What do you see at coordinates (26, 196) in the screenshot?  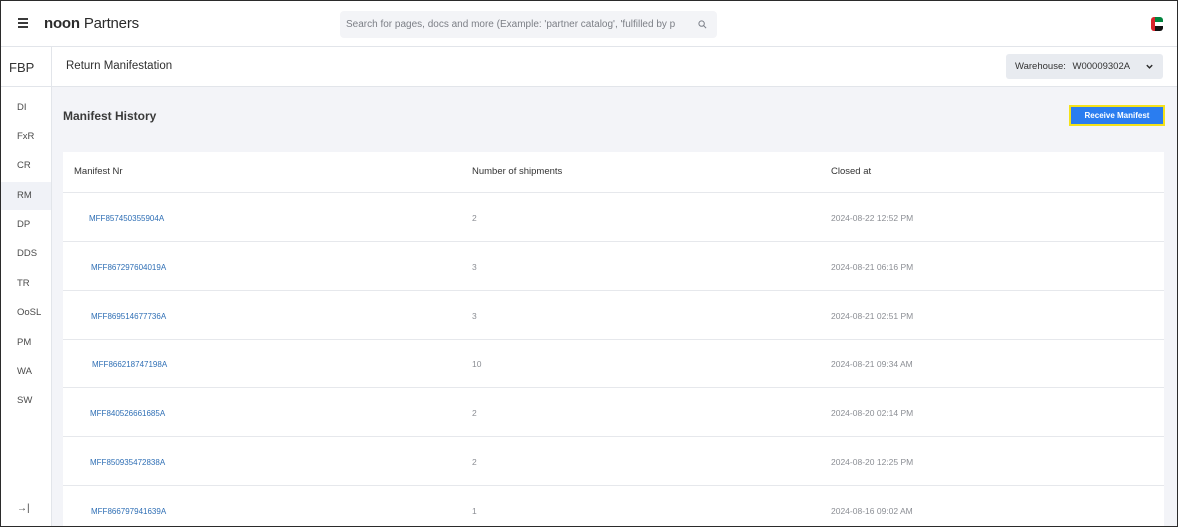 I see `sidebar-item-rm: RM` at bounding box center [26, 196].